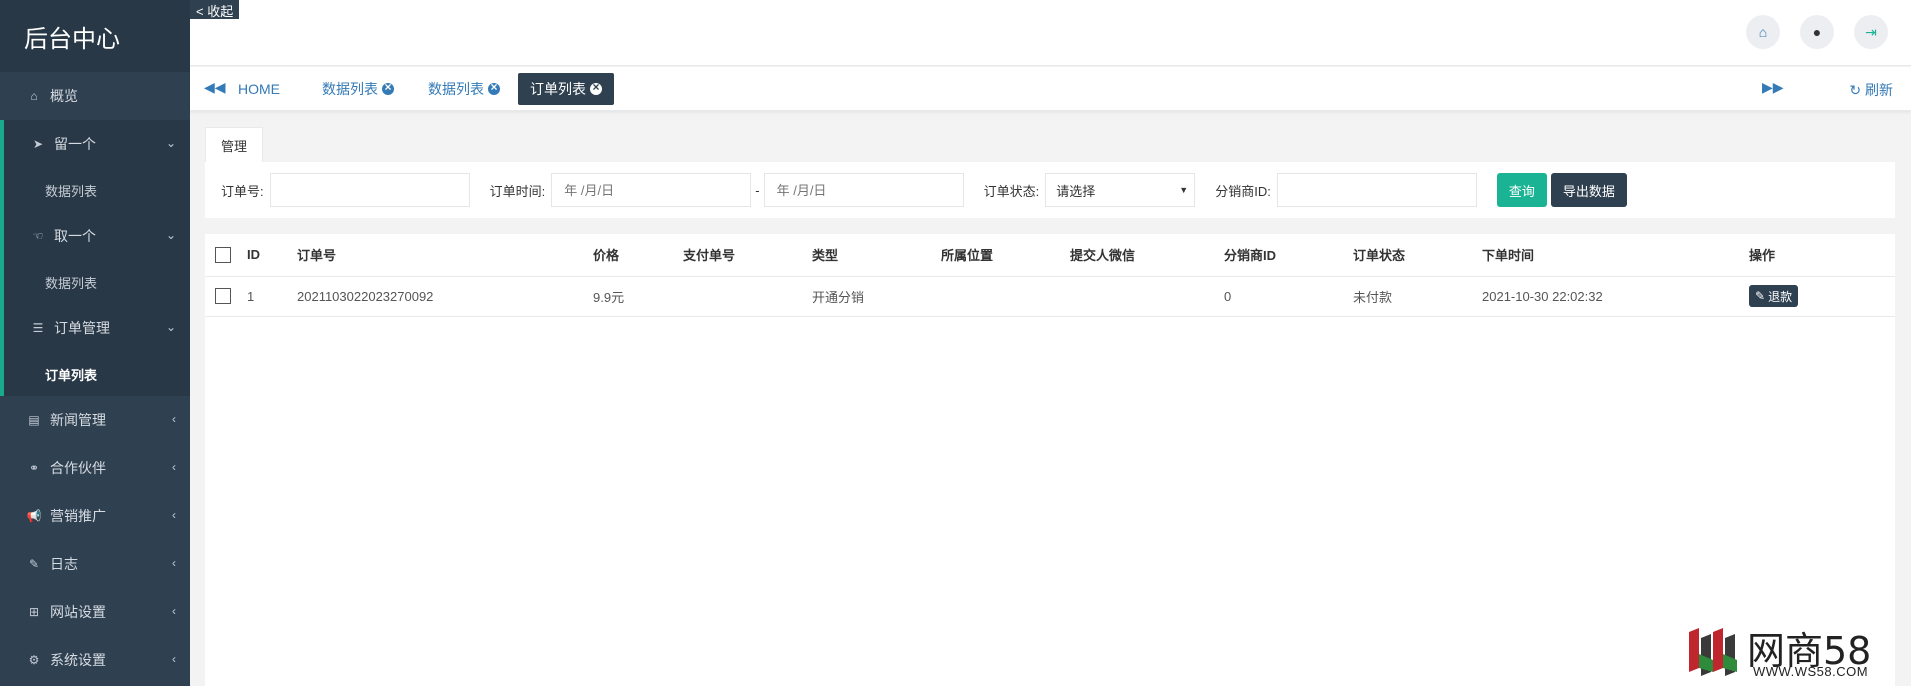  What do you see at coordinates (1609, 255) in the screenshot?
I see `header-time: 下单时间` at bounding box center [1609, 255].